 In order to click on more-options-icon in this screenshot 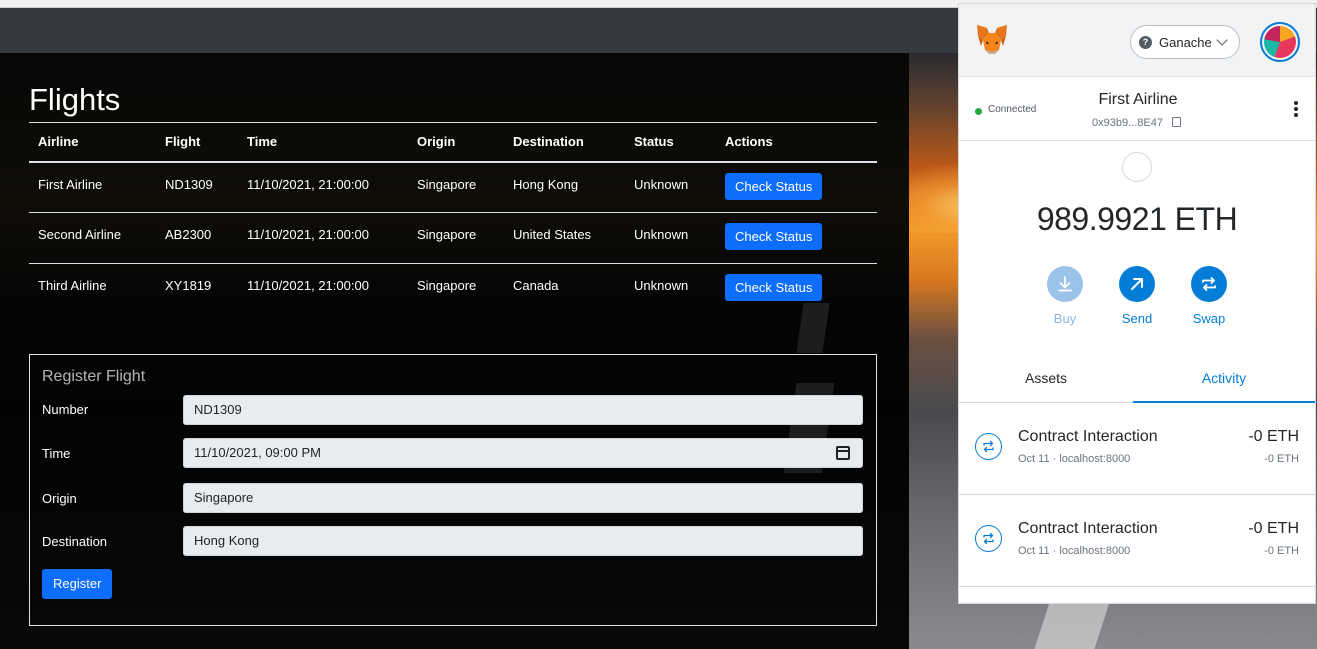, I will do `click(1296, 109)`.